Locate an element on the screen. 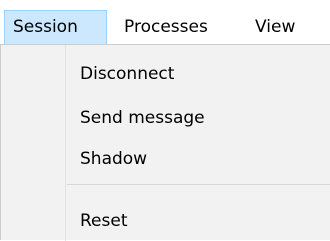  menu-session: Session is located at coordinates (55, 27).